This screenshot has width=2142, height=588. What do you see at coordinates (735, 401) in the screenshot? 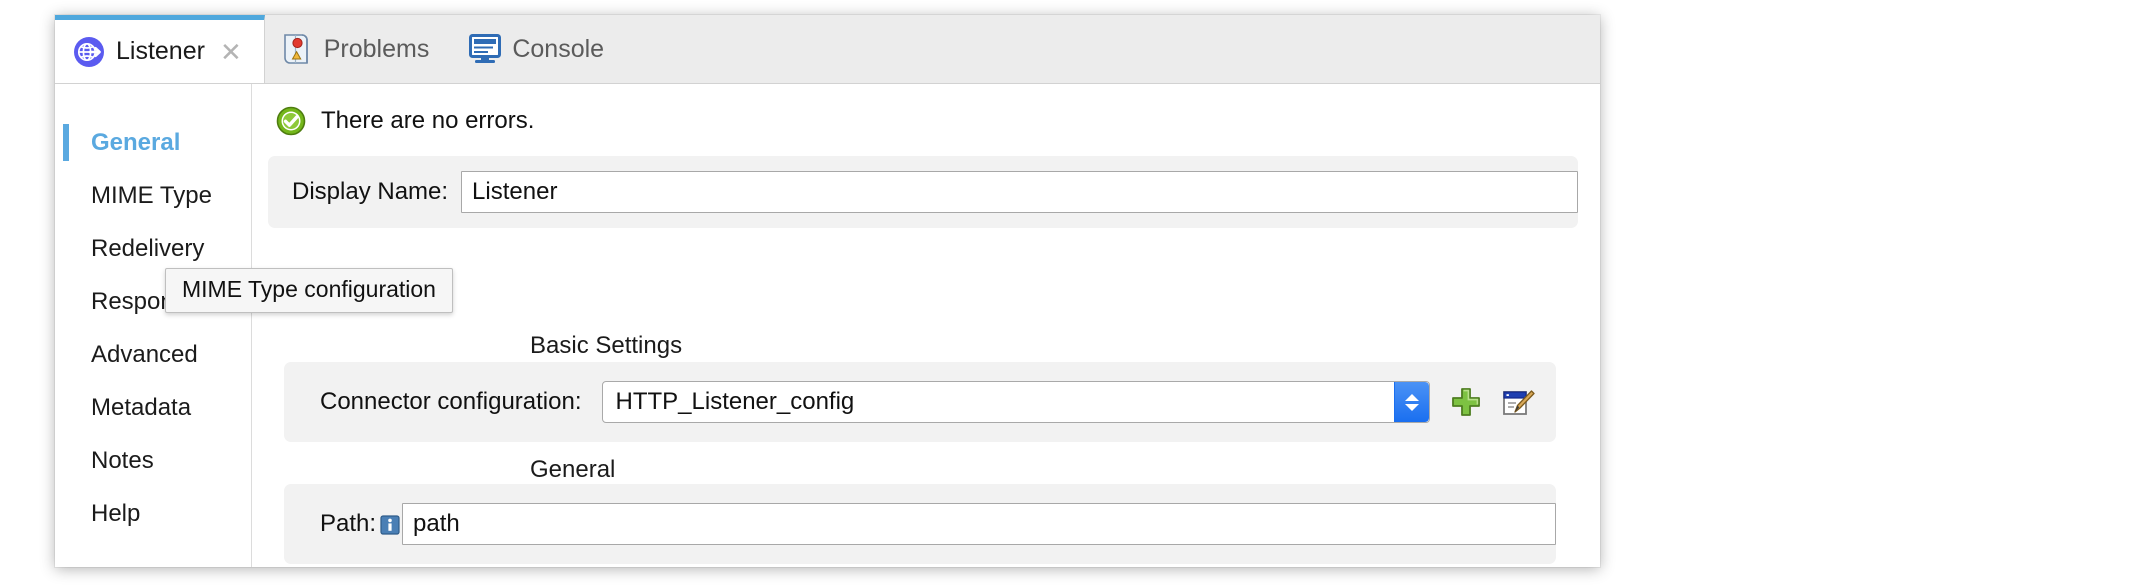
I see `connector-configuration-value: HTTP_Listener_config` at bounding box center [735, 401].